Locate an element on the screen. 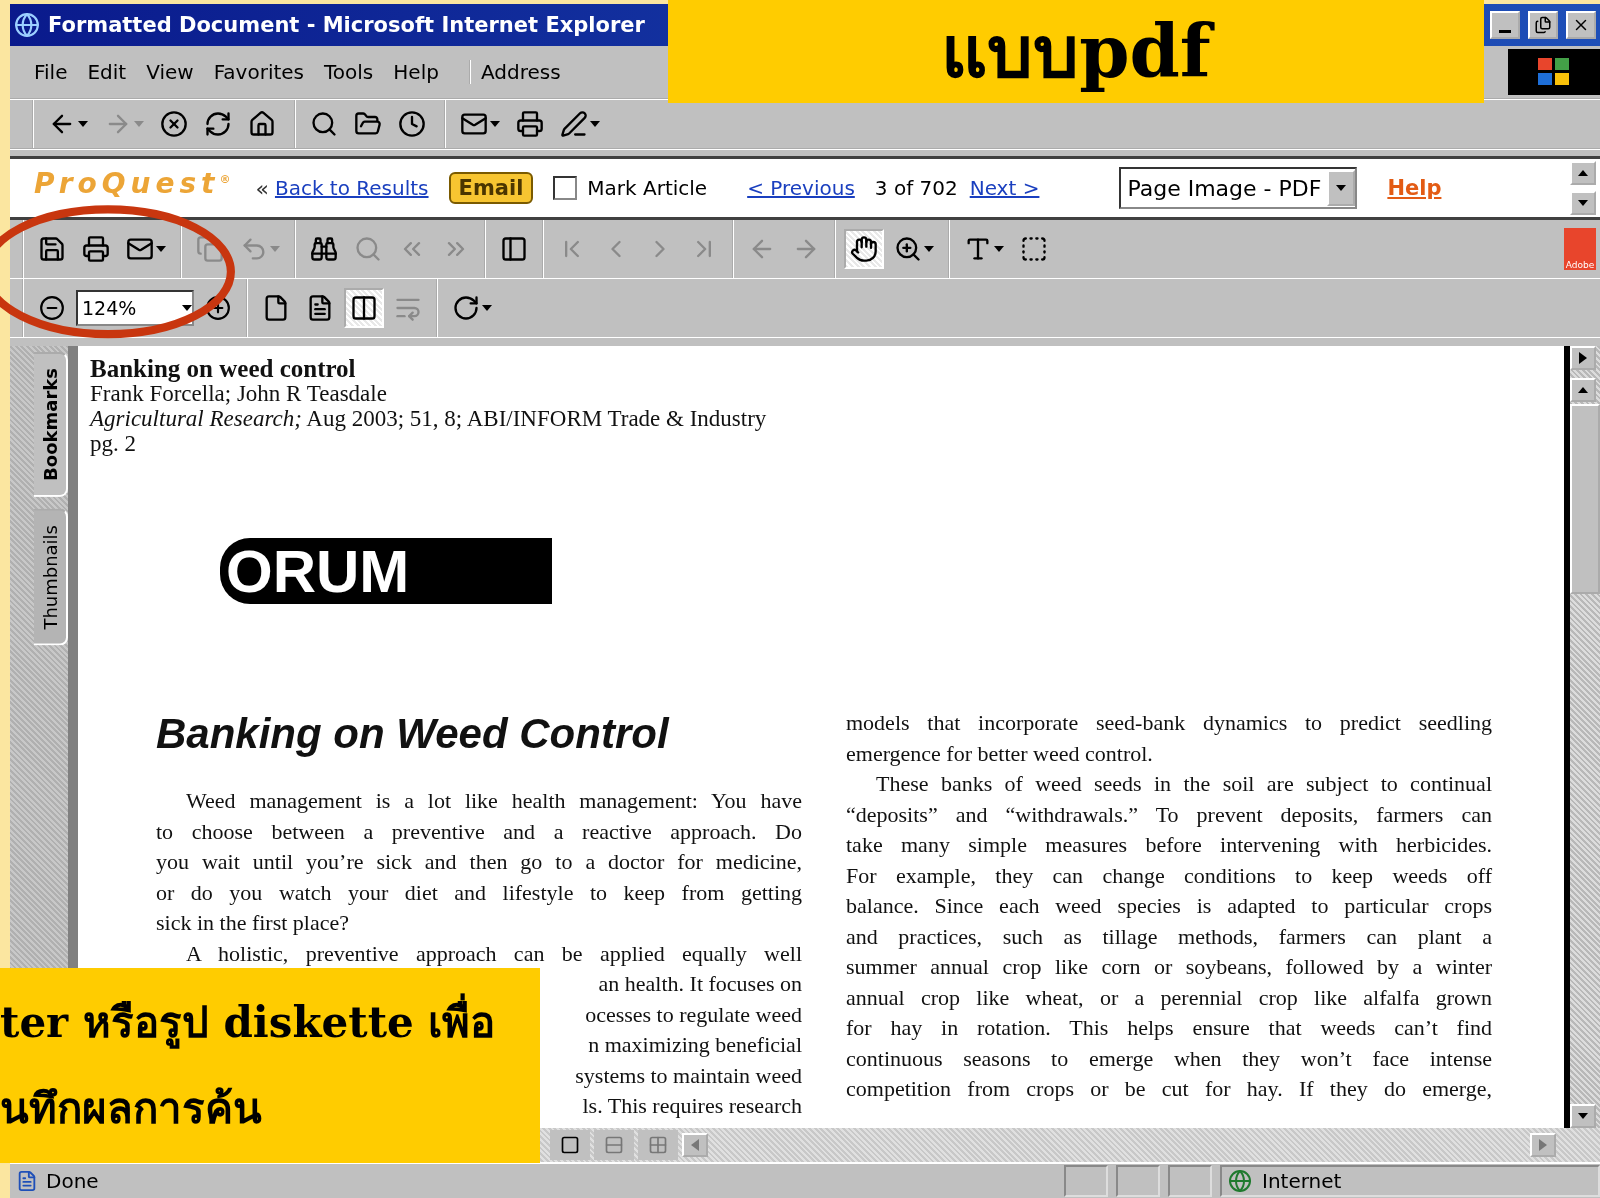 This screenshot has height=1198, width=1600. article-authors: Frank Forcella; John R Teasdale is located at coordinates (239, 393).